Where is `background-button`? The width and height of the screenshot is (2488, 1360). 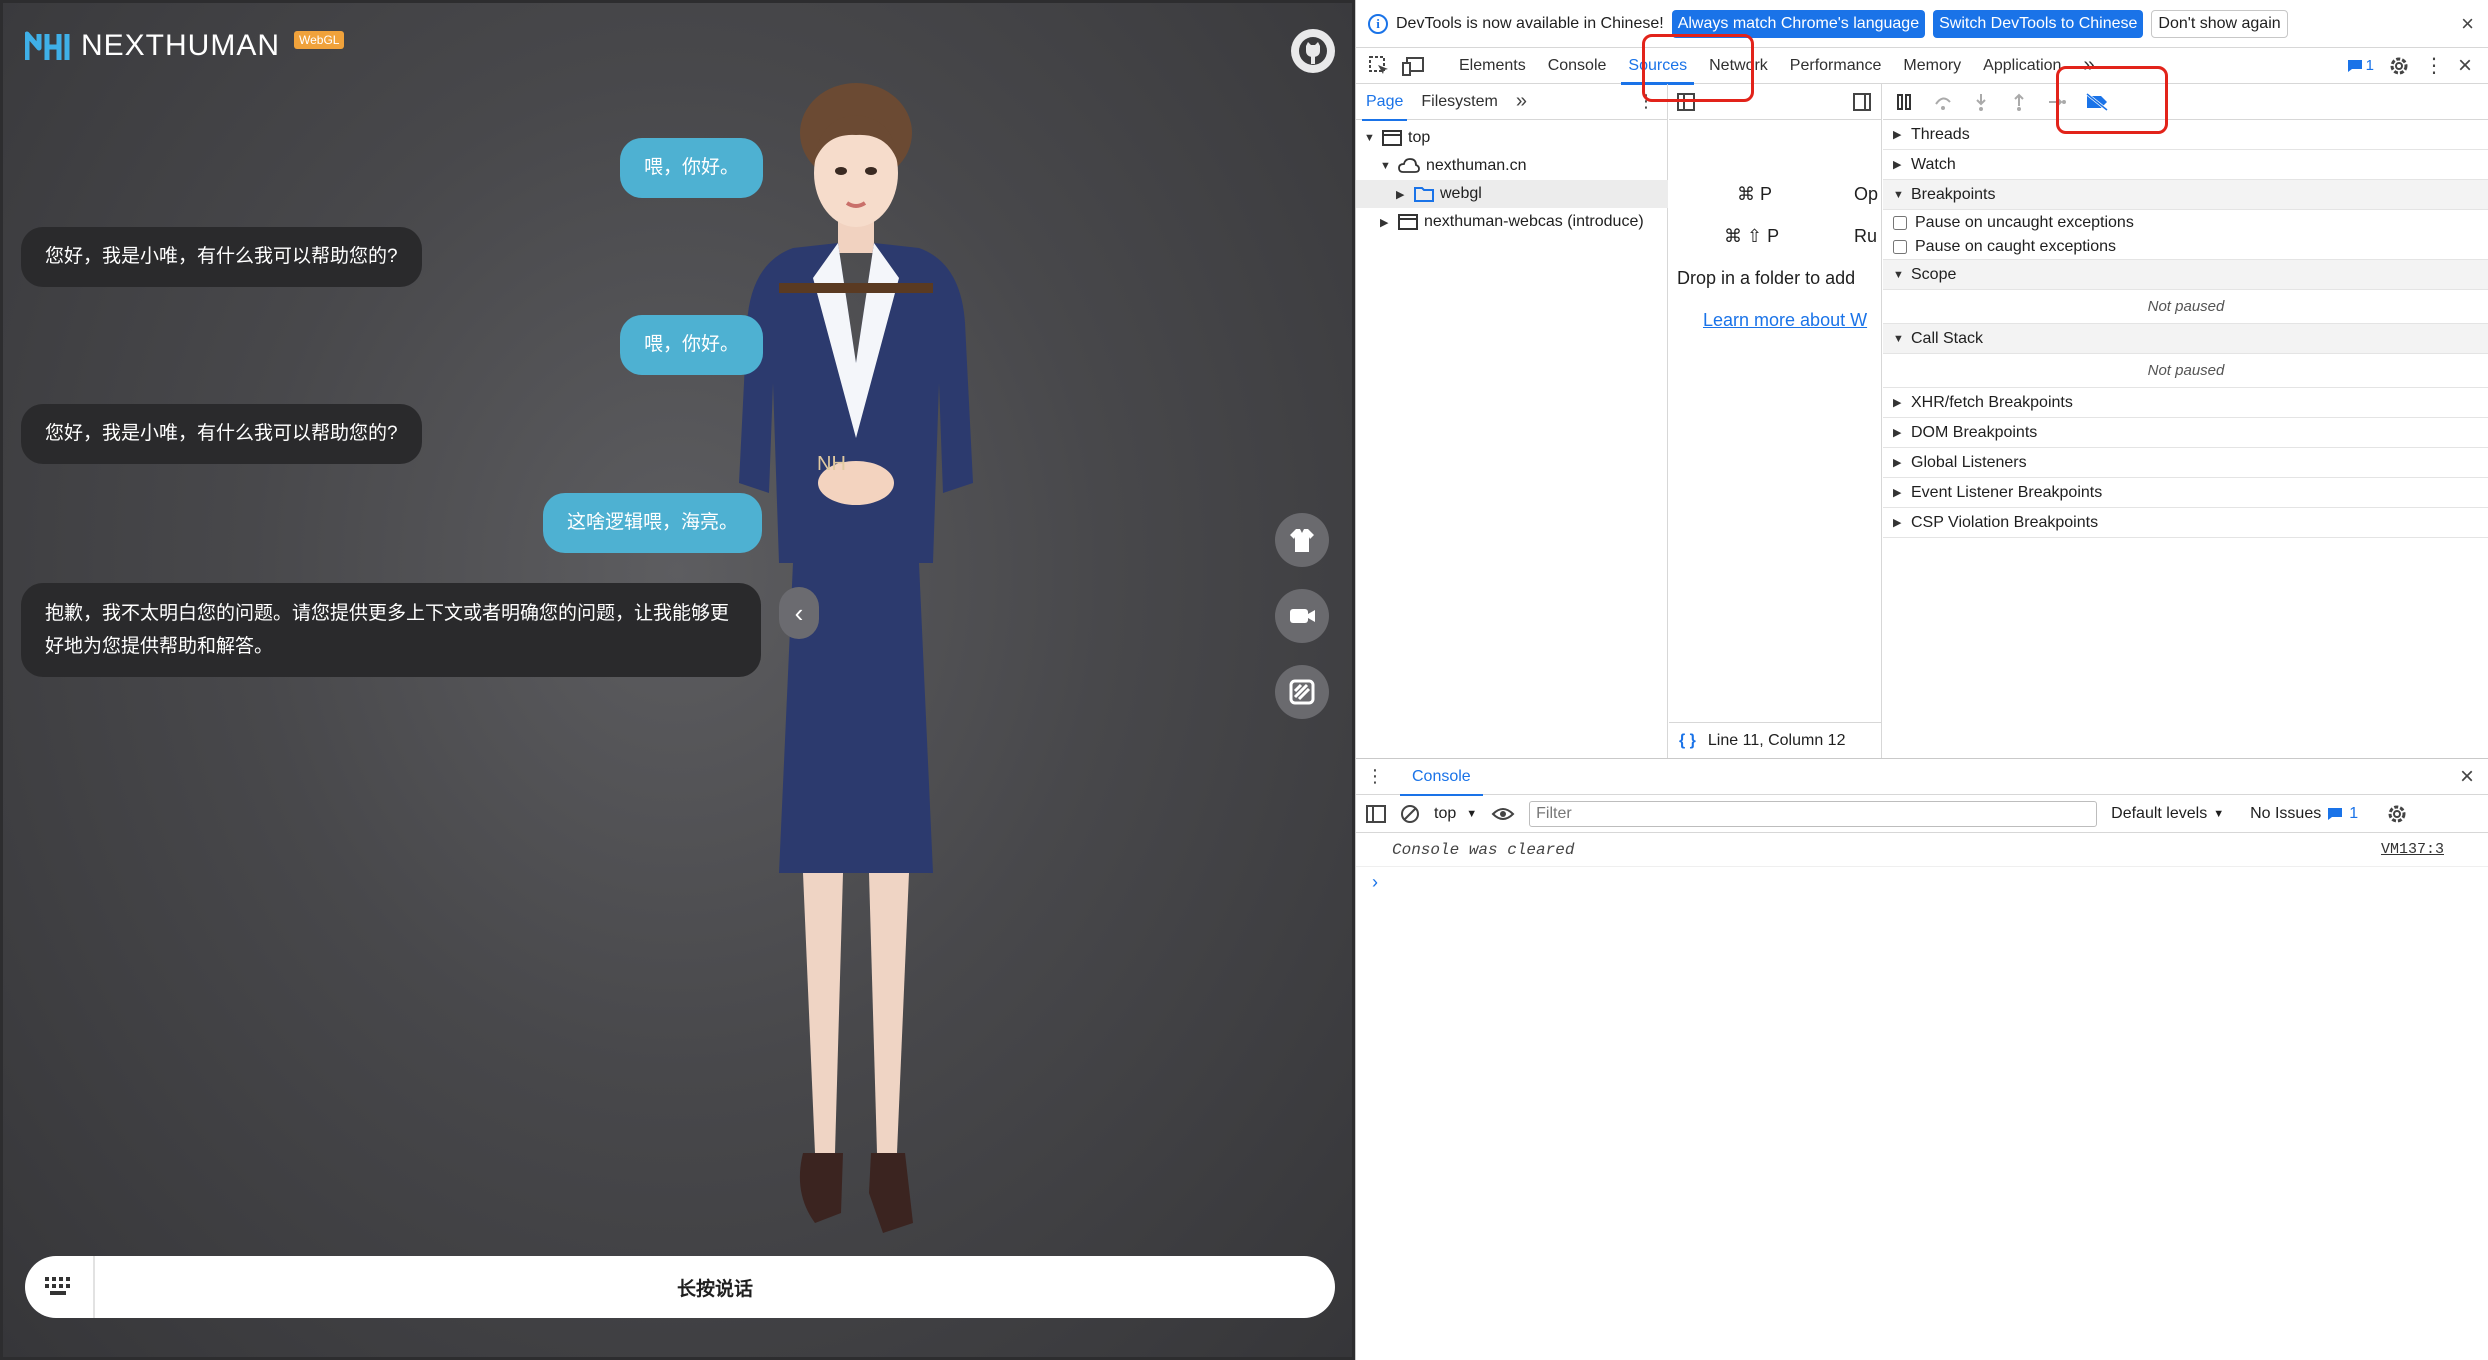
background-button is located at coordinates (1302, 692).